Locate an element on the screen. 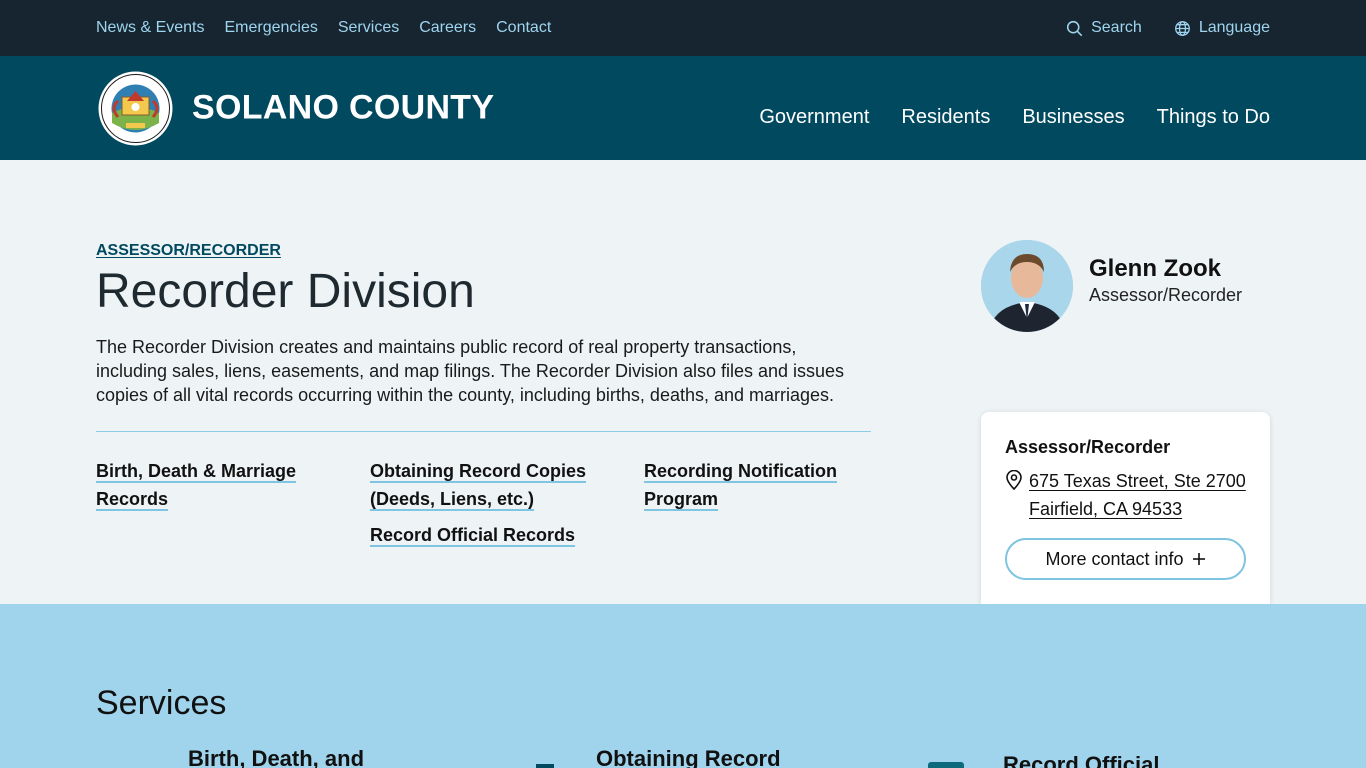  profile-role: Assessor/Recorder is located at coordinates (1166, 295).